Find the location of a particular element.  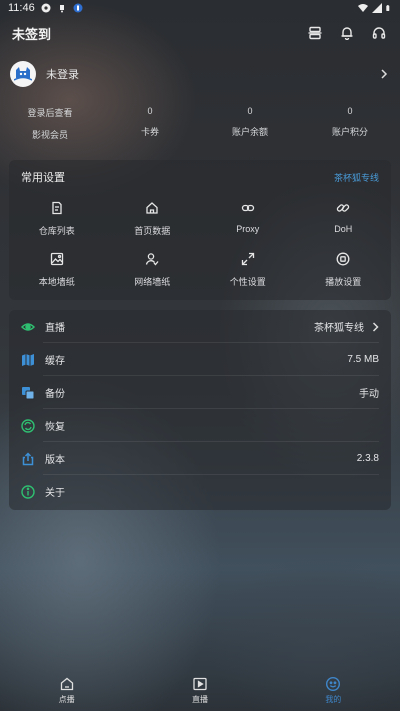

map-icon is located at coordinates (28, 360).